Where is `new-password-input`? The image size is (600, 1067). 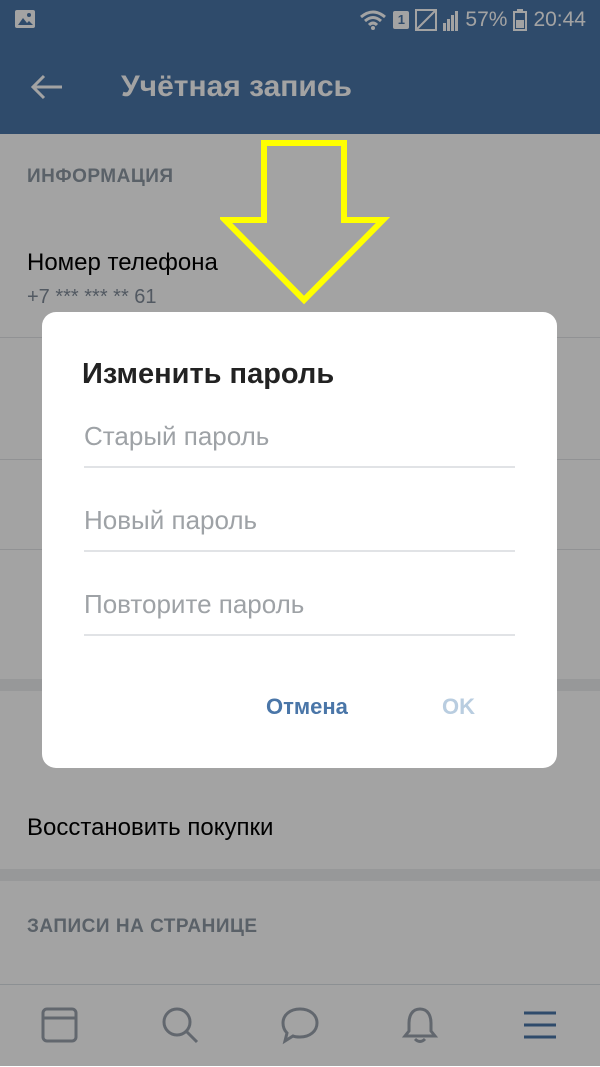 new-password-input is located at coordinates (299, 520).